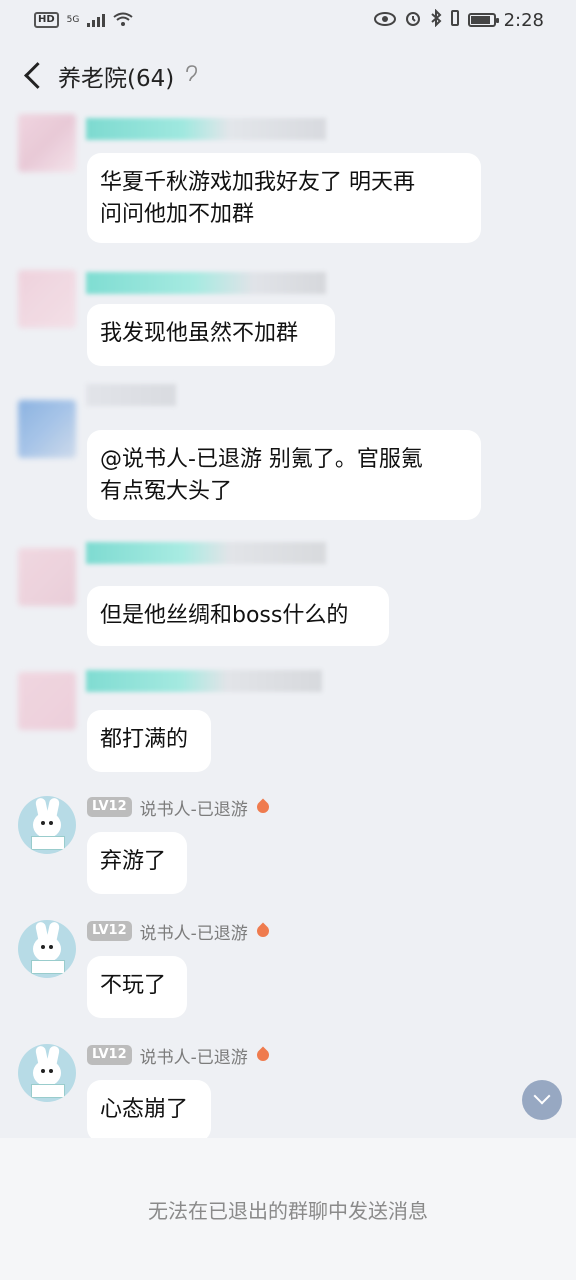 The height and width of the screenshot is (1280, 576). What do you see at coordinates (284, 198) in the screenshot?
I see `message-bubble: 华夏千秋游戏加我好友了 明天再 问问他加不加群` at bounding box center [284, 198].